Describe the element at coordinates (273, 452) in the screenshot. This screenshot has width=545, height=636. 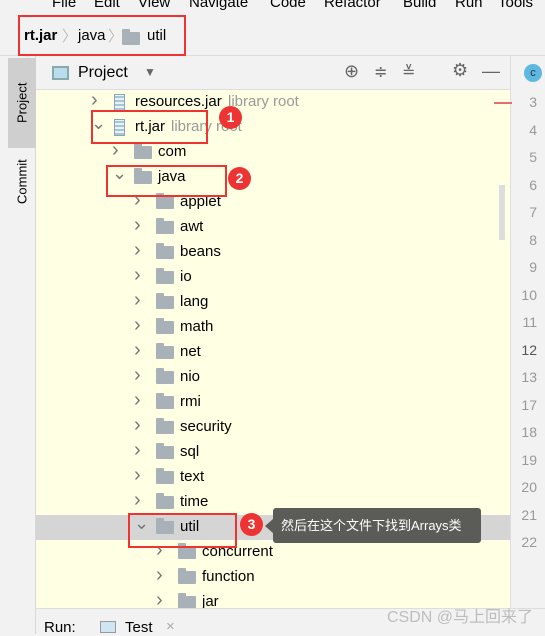
I see `tree-node-sql: › sql` at that location.